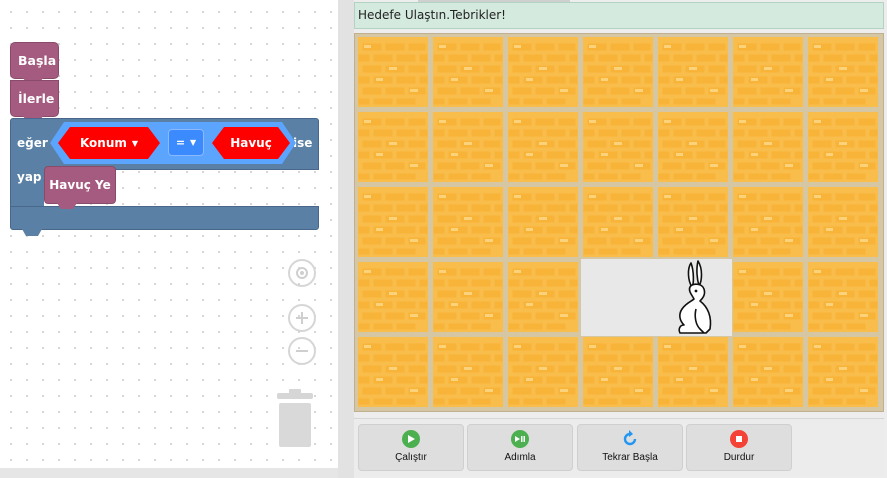  Describe the element at coordinates (411, 439) in the screenshot. I see `play-icon` at that location.